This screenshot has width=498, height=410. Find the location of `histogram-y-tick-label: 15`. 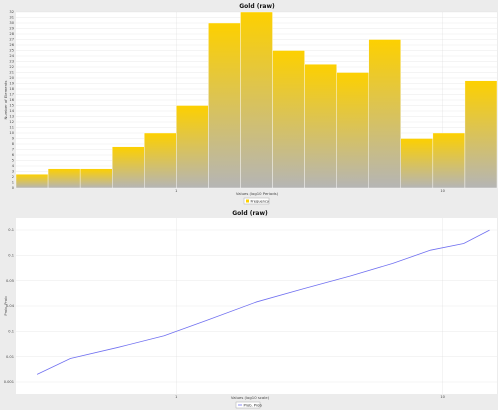

histogram-y-tick-label: 15 is located at coordinates (11, 106).